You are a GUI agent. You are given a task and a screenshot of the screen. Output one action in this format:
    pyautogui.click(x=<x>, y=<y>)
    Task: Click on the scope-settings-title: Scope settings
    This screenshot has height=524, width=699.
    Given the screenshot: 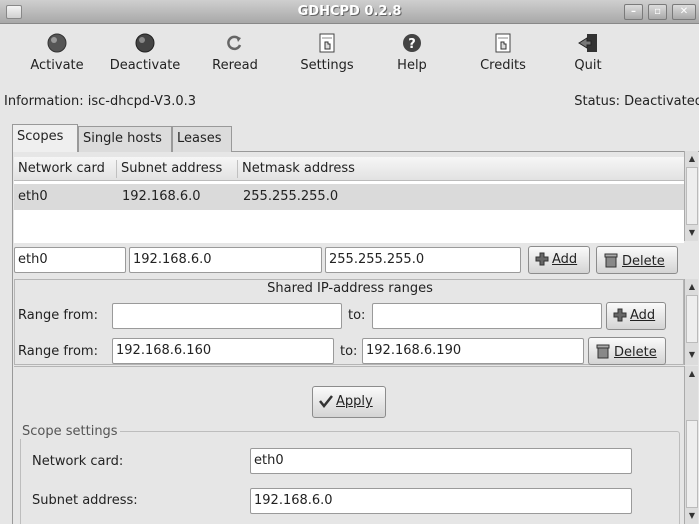 What is the action you would take?
    pyautogui.click(x=70, y=431)
    